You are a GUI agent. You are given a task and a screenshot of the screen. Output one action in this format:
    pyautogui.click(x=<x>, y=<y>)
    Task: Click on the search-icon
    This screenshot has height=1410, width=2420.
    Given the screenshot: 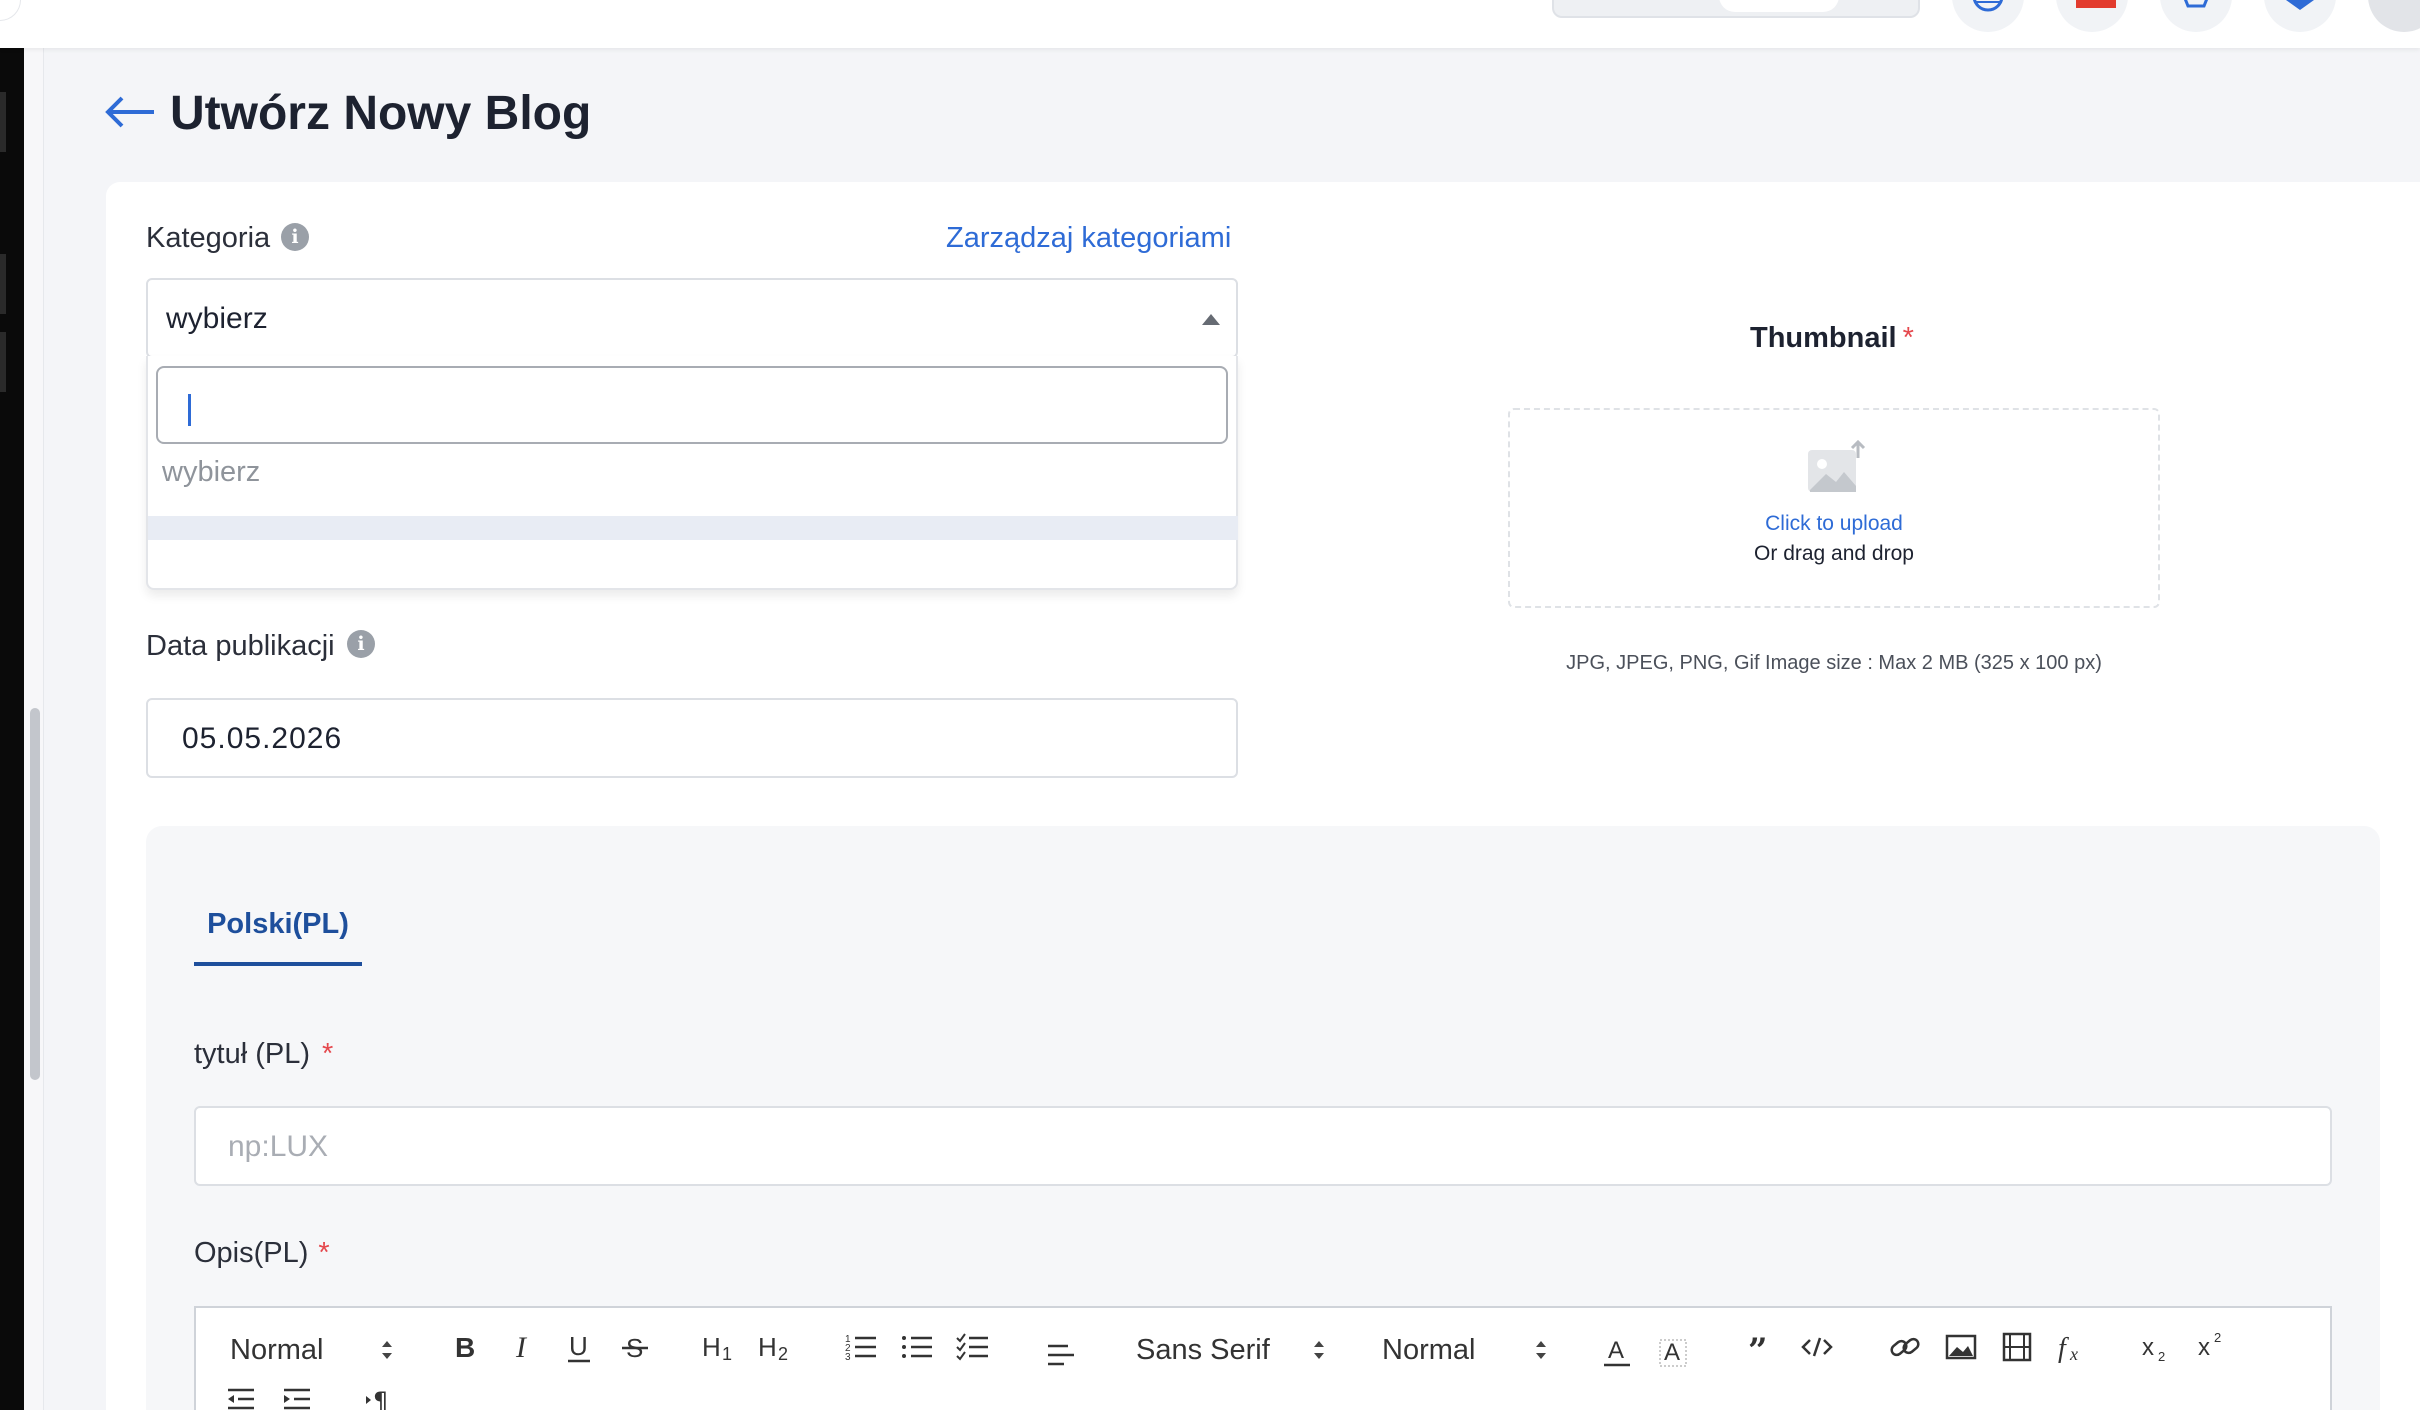 What is the action you would take?
    pyautogui.click(x=1885, y=2)
    